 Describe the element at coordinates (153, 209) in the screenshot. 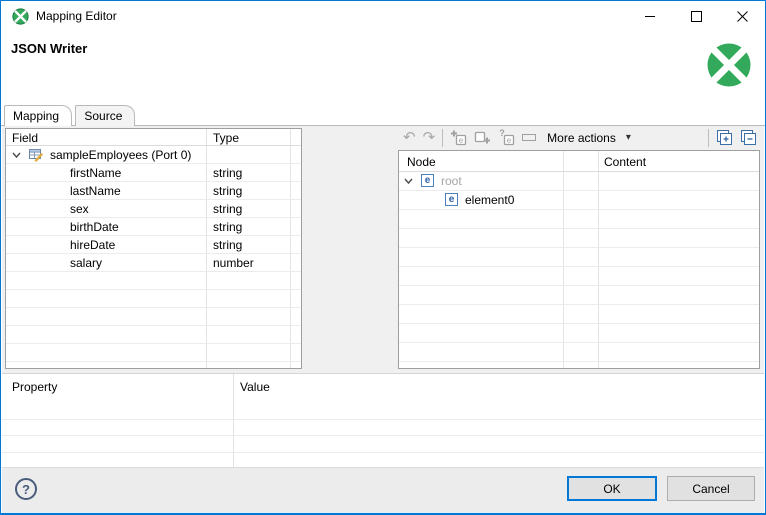

I see `field-row: sex string` at that location.